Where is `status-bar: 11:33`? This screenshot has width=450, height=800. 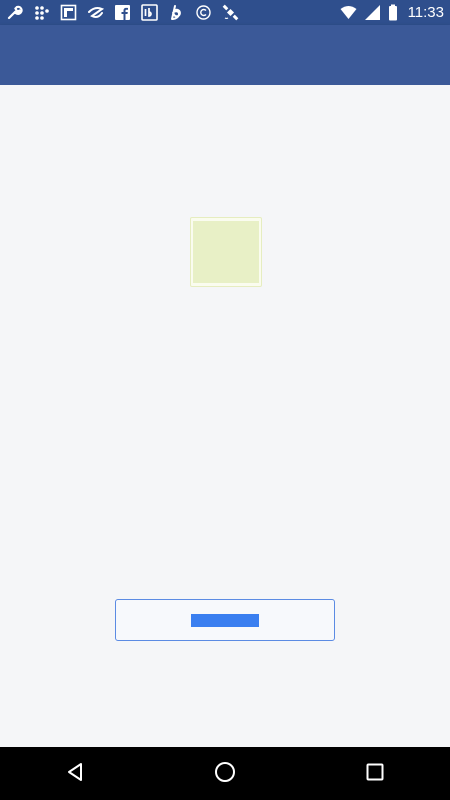 status-bar: 11:33 is located at coordinates (225, 12).